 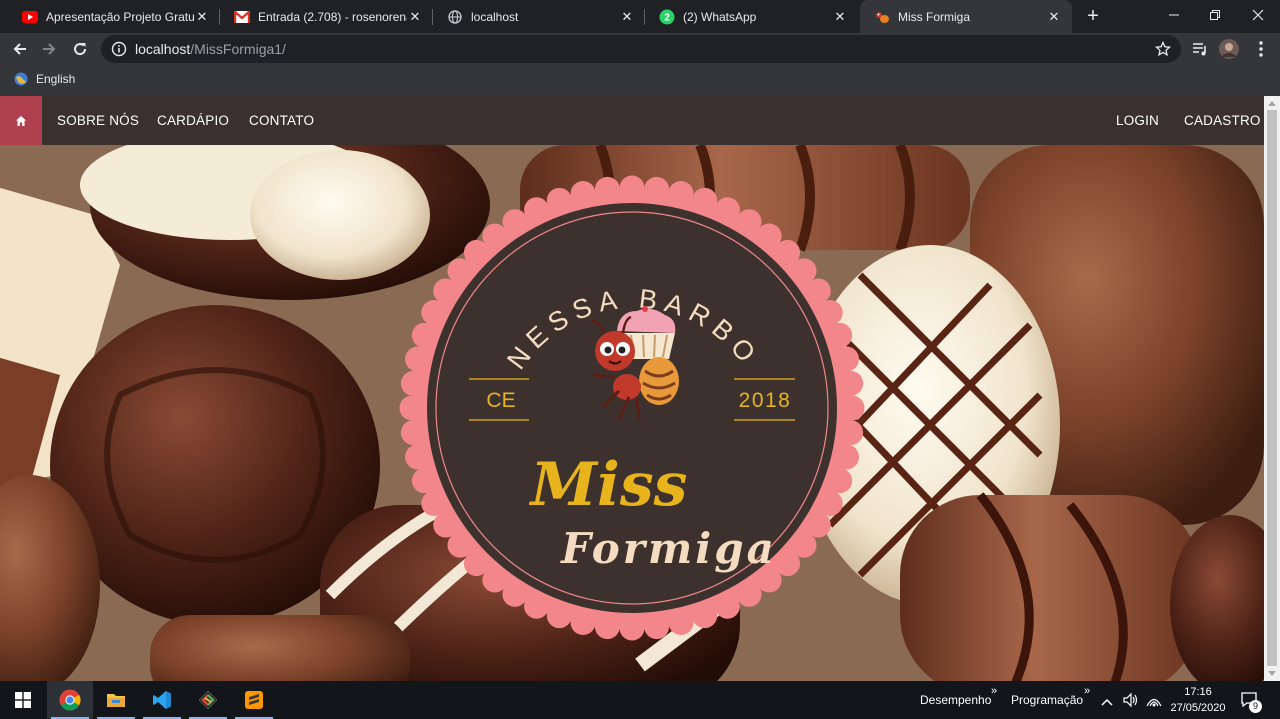 What do you see at coordinates (70, 700) in the screenshot?
I see `chrome-icon` at bounding box center [70, 700].